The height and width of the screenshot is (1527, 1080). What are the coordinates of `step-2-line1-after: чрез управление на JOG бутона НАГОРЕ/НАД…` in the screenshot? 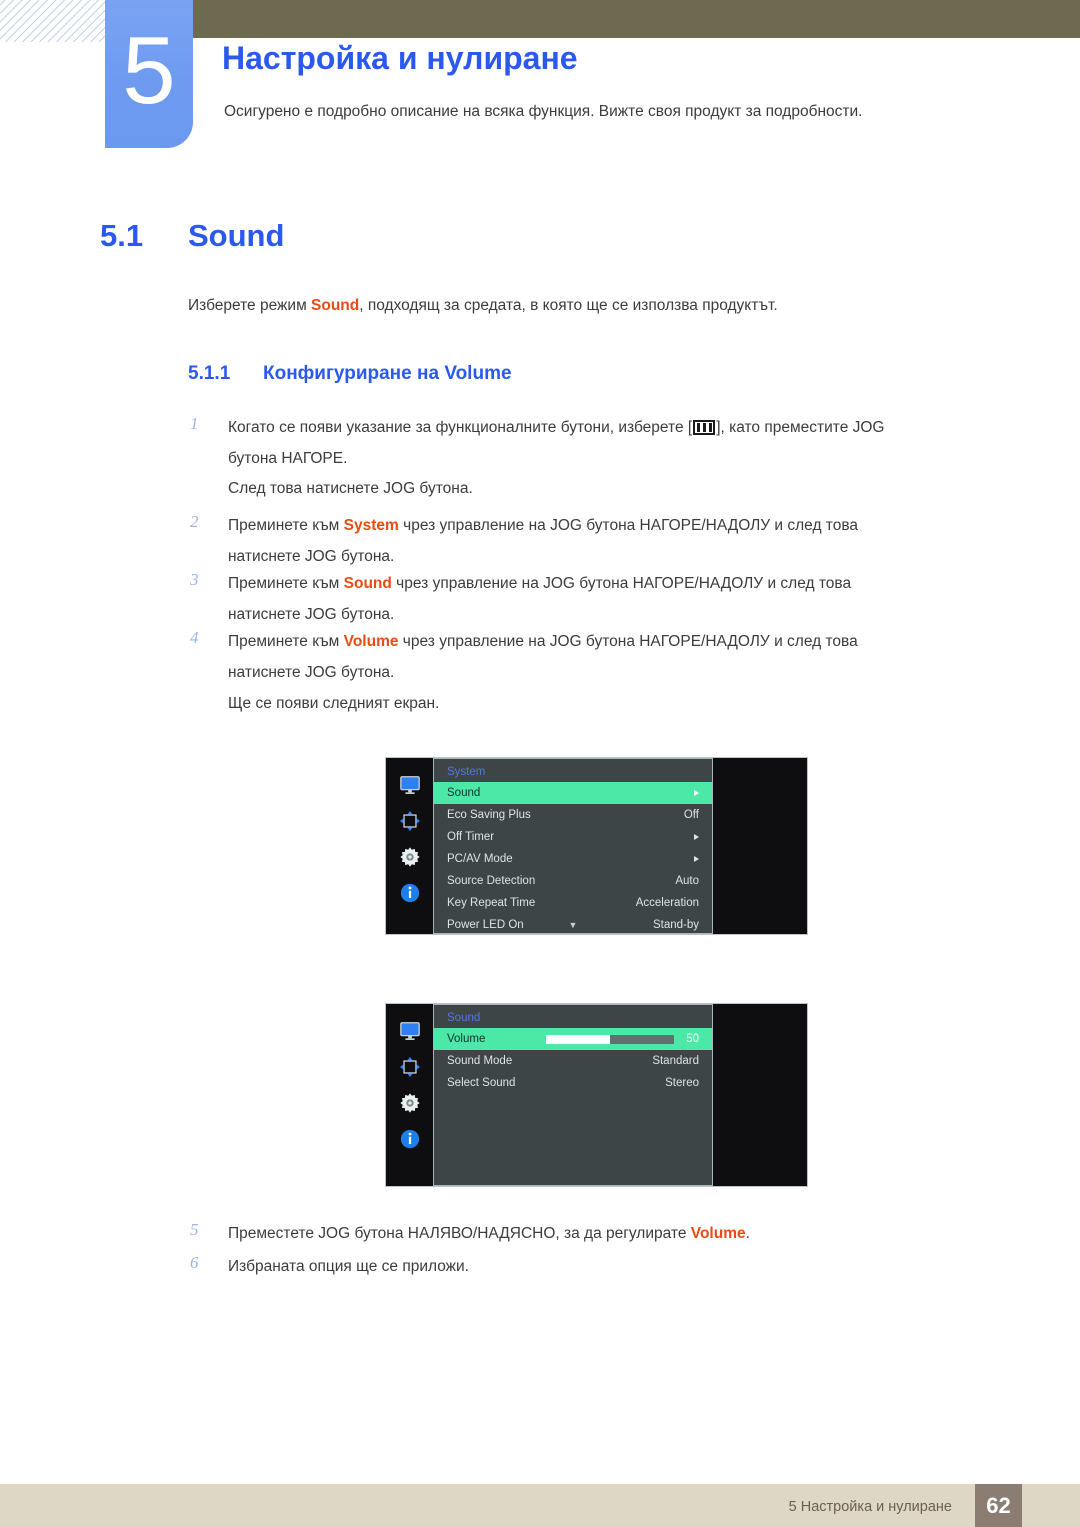 It's located at (628, 525).